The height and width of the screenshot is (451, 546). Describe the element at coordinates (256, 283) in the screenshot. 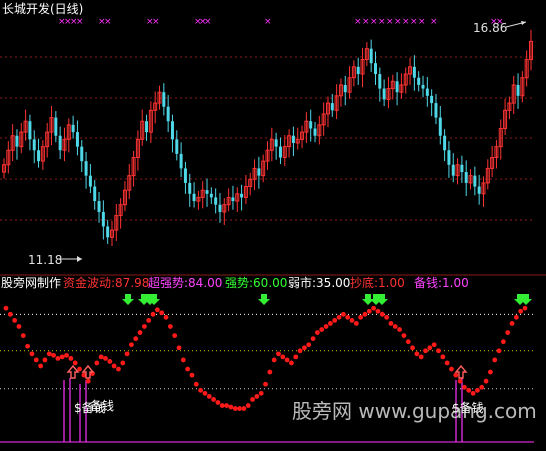

I see `param-strong: 强势:60.00` at that location.